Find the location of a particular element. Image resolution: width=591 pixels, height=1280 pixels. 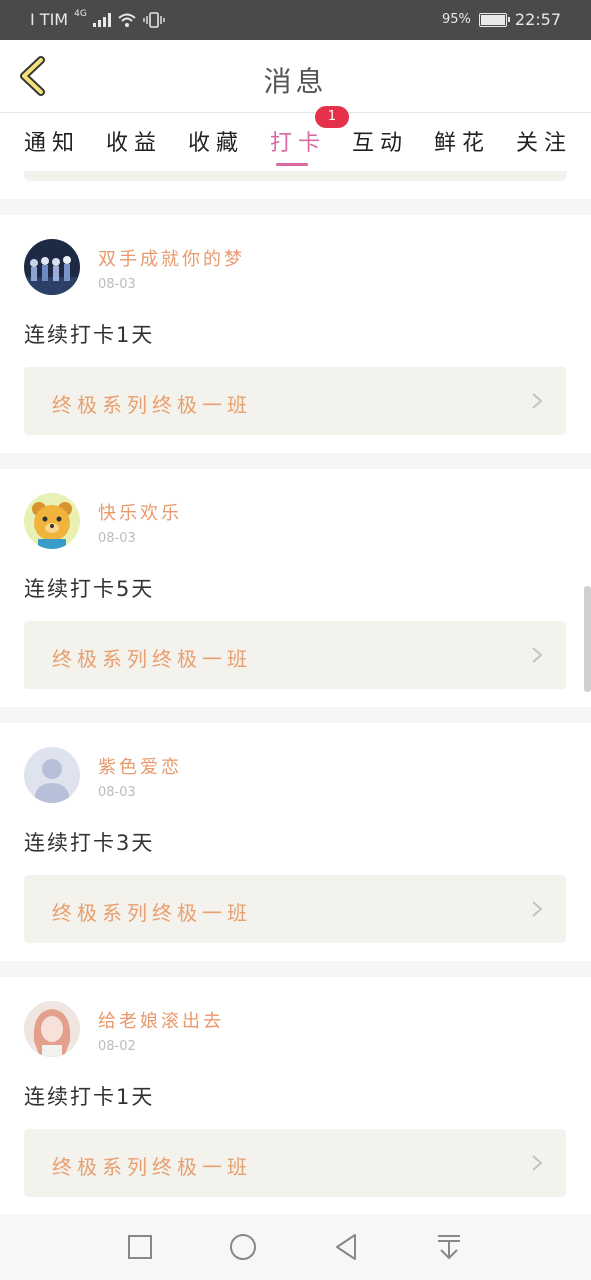

tab-label: 关注 is located at coordinates (544, 143).